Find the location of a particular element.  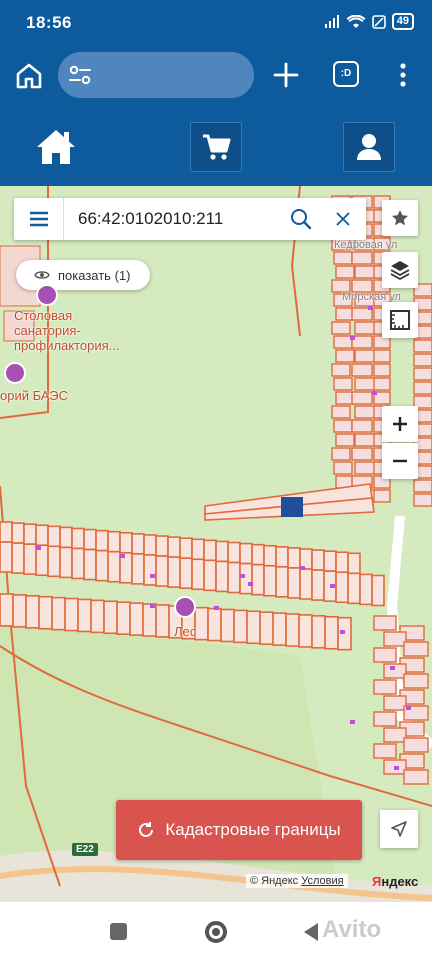

clear-icon is located at coordinates (343, 219).